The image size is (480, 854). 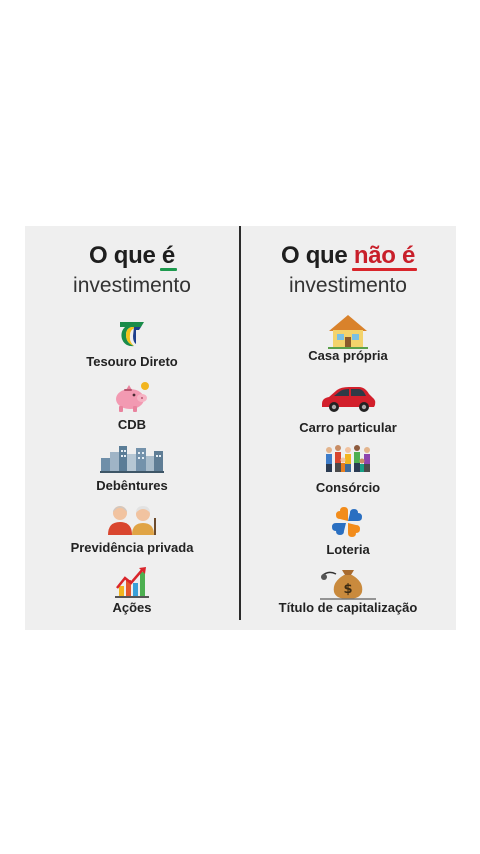 I want to click on list-item-acoes: Ações, so click(x=132, y=594).